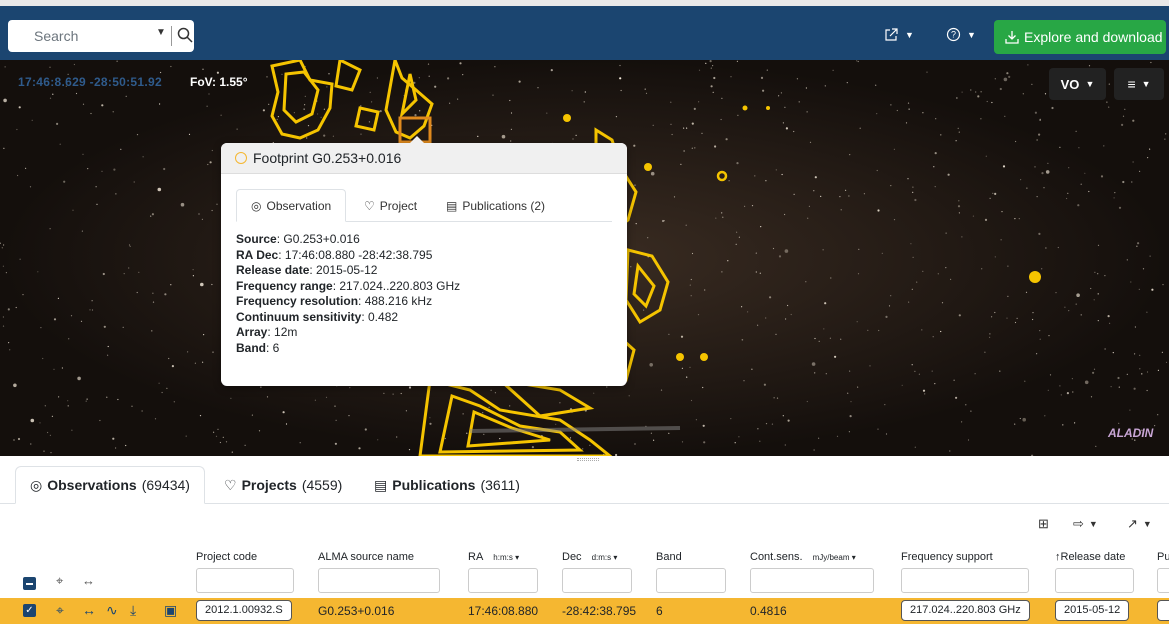 The width and height of the screenshot is (1169, 625). Describe the element at coordinates (322, 485) in the screenshot. I see `tab-count: (4559)` at that location.